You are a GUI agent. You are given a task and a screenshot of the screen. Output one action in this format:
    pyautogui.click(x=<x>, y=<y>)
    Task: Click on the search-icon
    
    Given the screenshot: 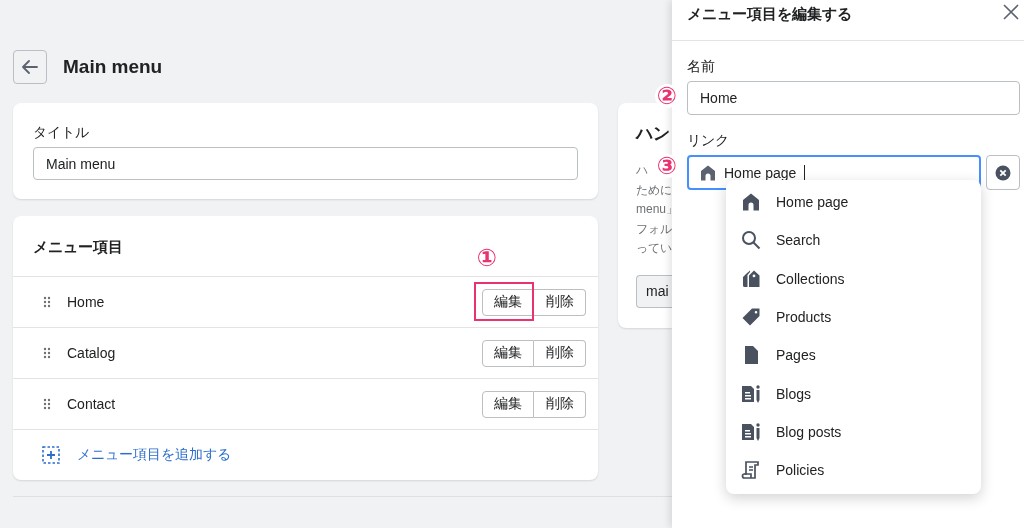 What is the action you would take?
    pyautogui.click(x=751, y=240)
    